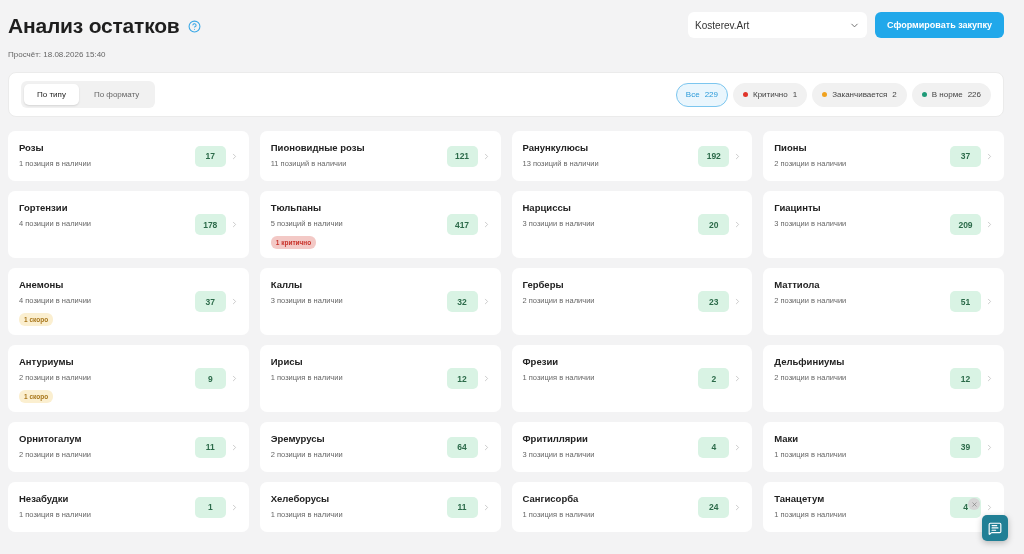  Describe the element at coordinates (974, 94) in the screenshot. I see `filter-count: 226` at that location.